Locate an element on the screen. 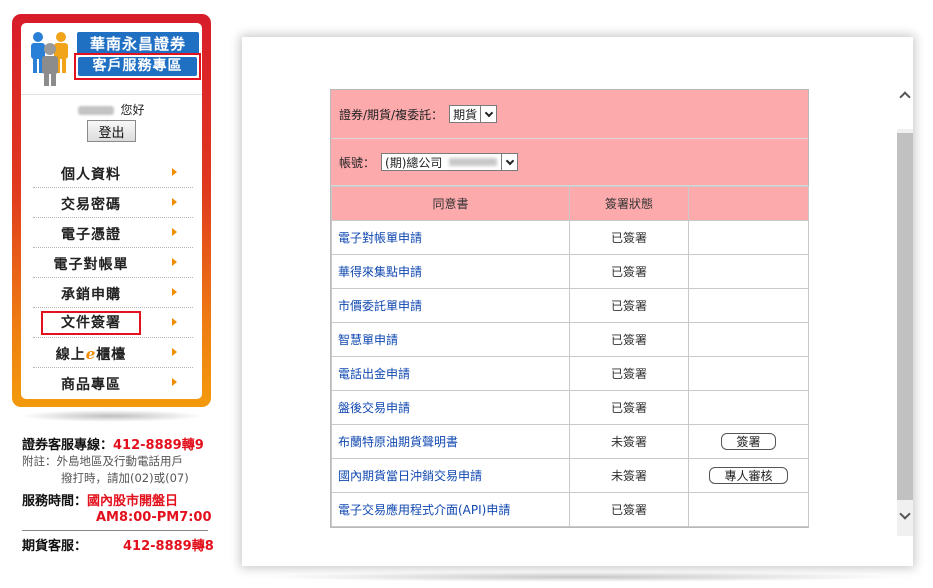 This screenshot has width=933, height=588. table-row: 盤後交易申請 已簽署 is located at coordinates (570, 407).